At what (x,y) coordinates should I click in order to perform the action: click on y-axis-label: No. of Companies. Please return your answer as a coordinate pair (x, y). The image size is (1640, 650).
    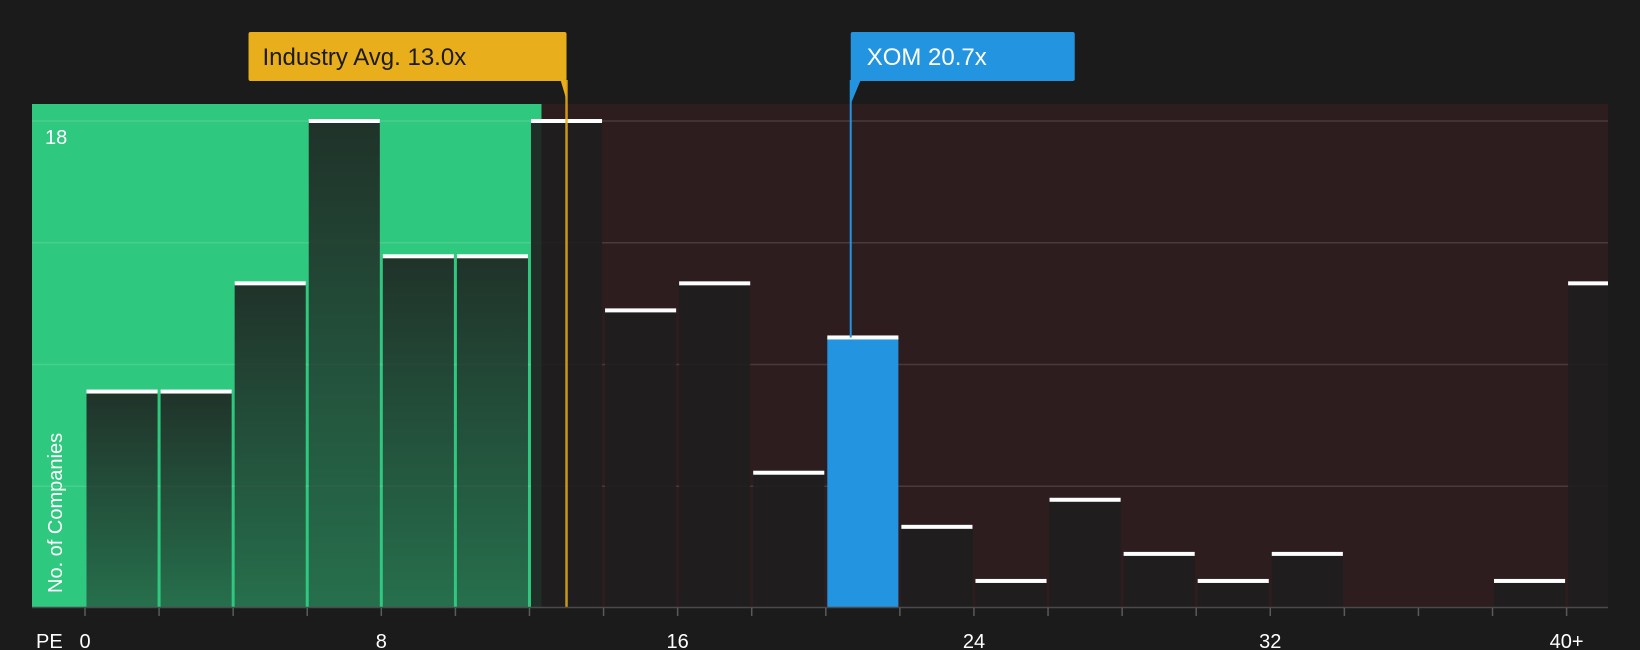
    Looking at the image, I should click on (56, 513).